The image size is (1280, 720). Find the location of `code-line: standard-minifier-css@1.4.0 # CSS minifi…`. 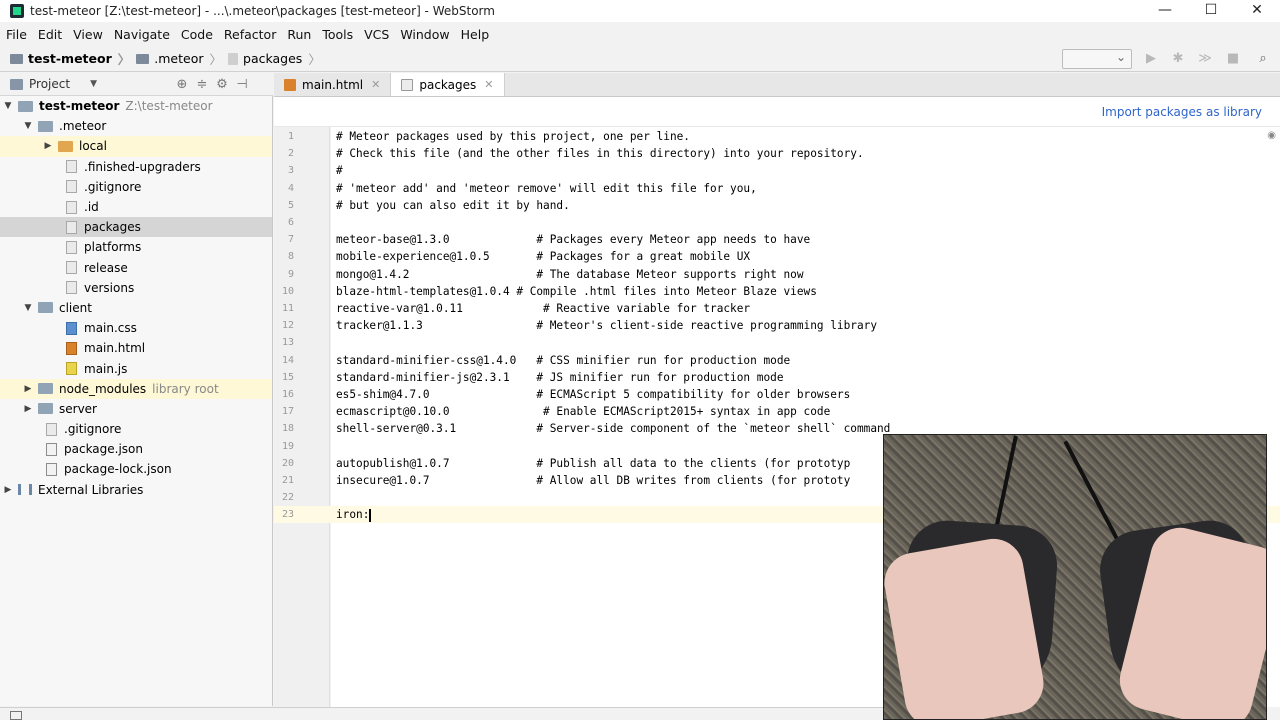

code-line: standard-minifier-css@1.4.0 # CSS minifi… is located at coordinates (563, 360).